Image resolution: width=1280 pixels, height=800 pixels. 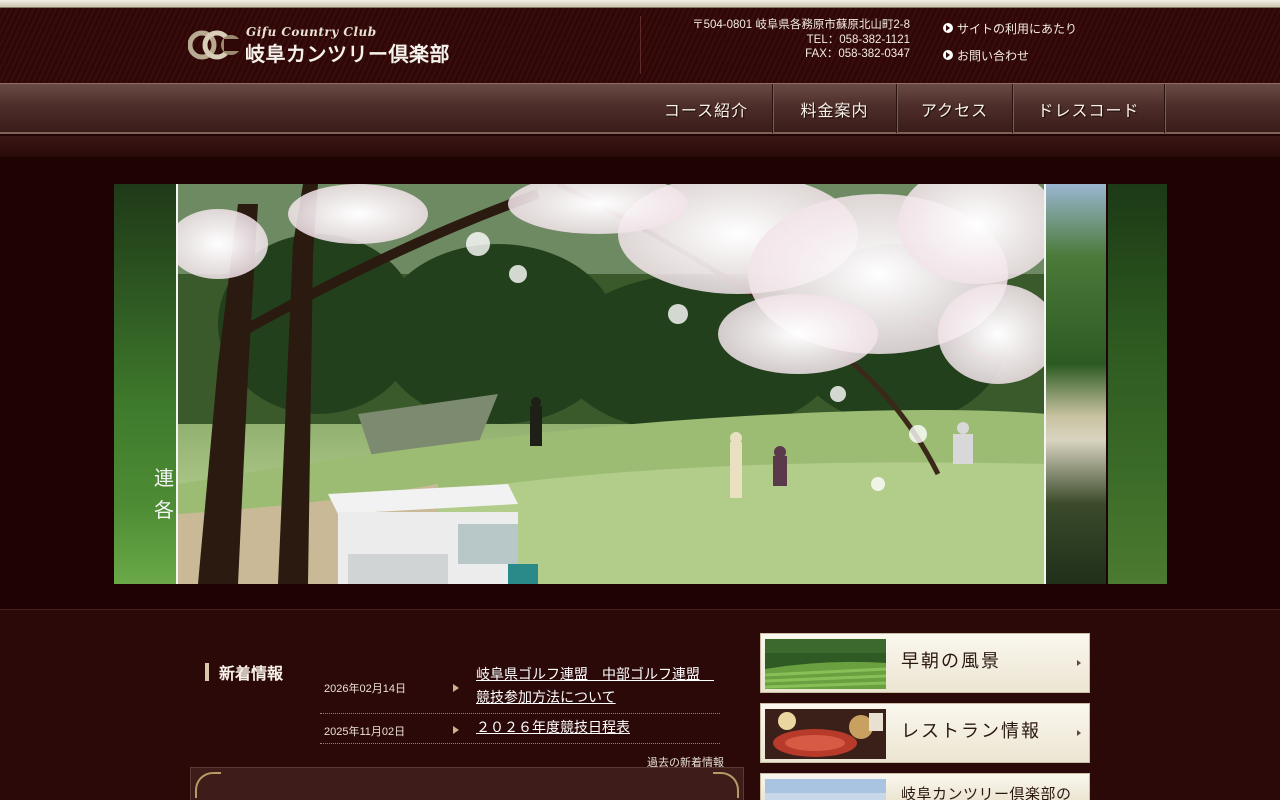 I want to click on news-heading-text: 新着情報, so click(x=251, y=673).